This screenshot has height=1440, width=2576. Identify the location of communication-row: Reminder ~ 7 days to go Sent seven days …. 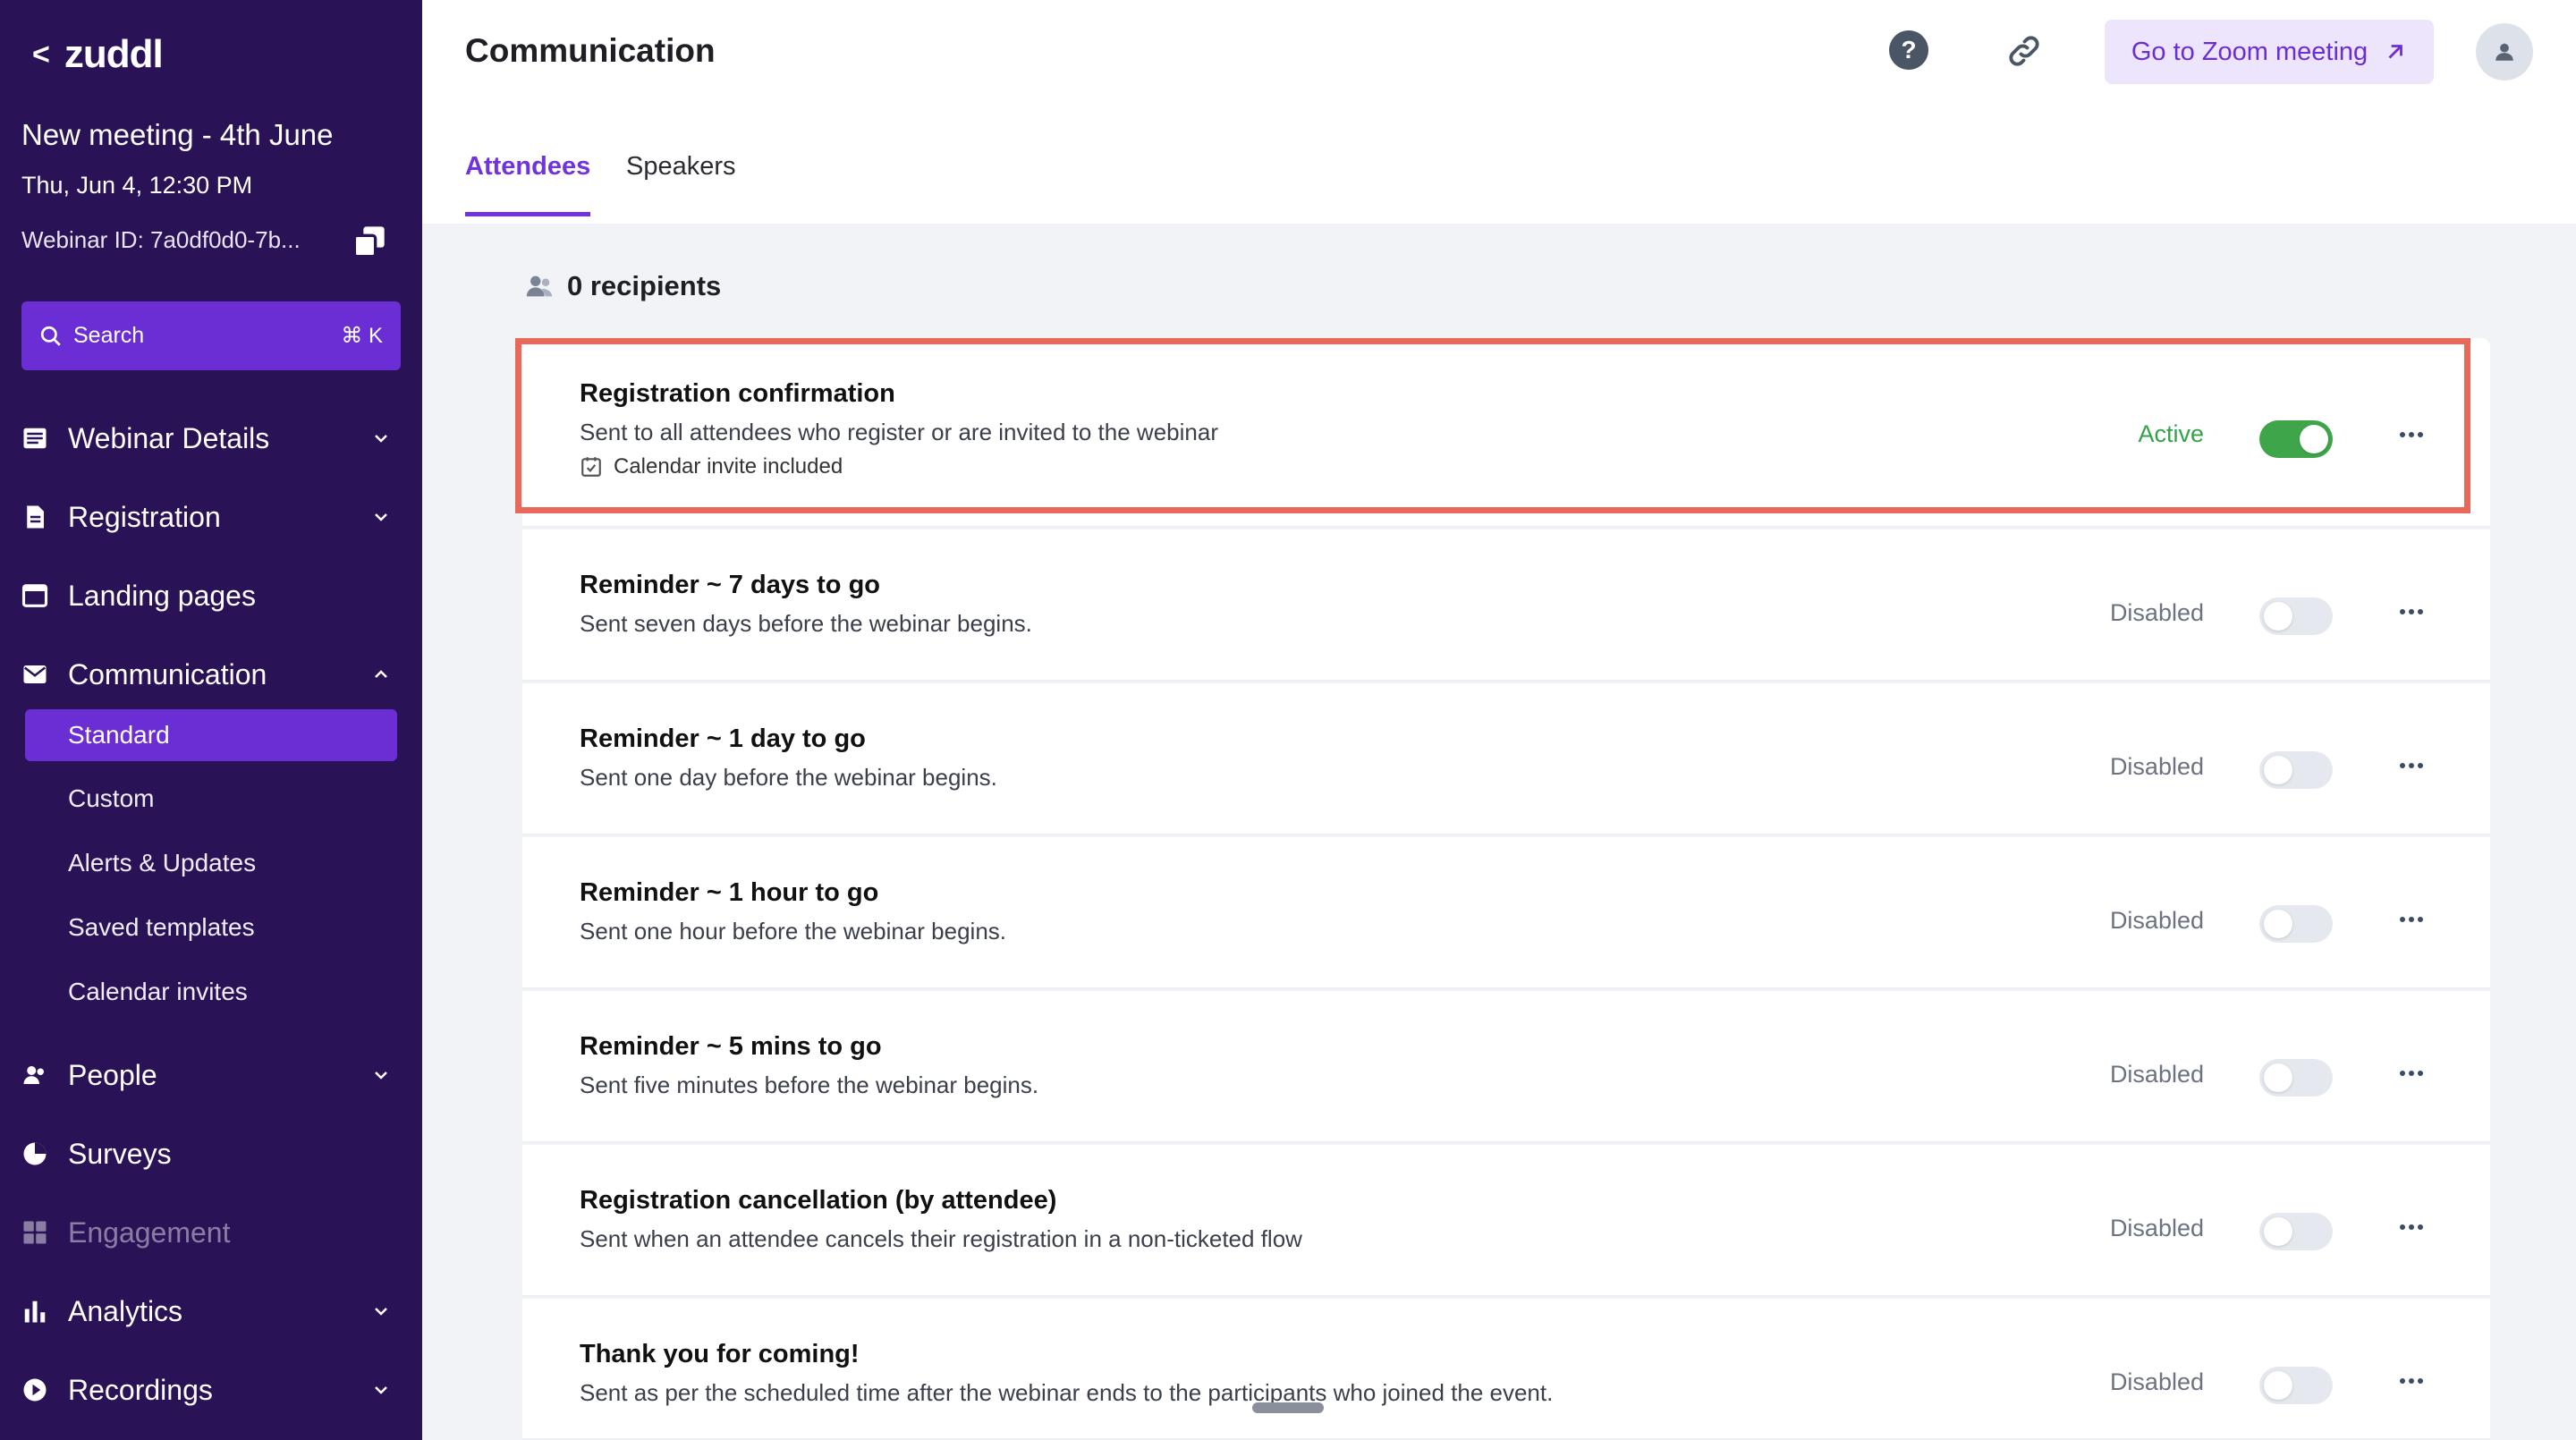
(1506, 605).